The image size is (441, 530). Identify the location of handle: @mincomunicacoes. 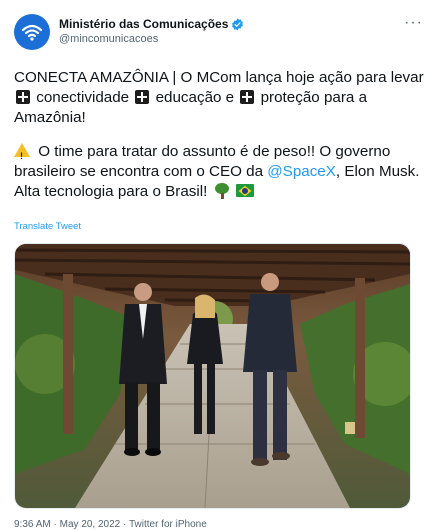
(243, 39).